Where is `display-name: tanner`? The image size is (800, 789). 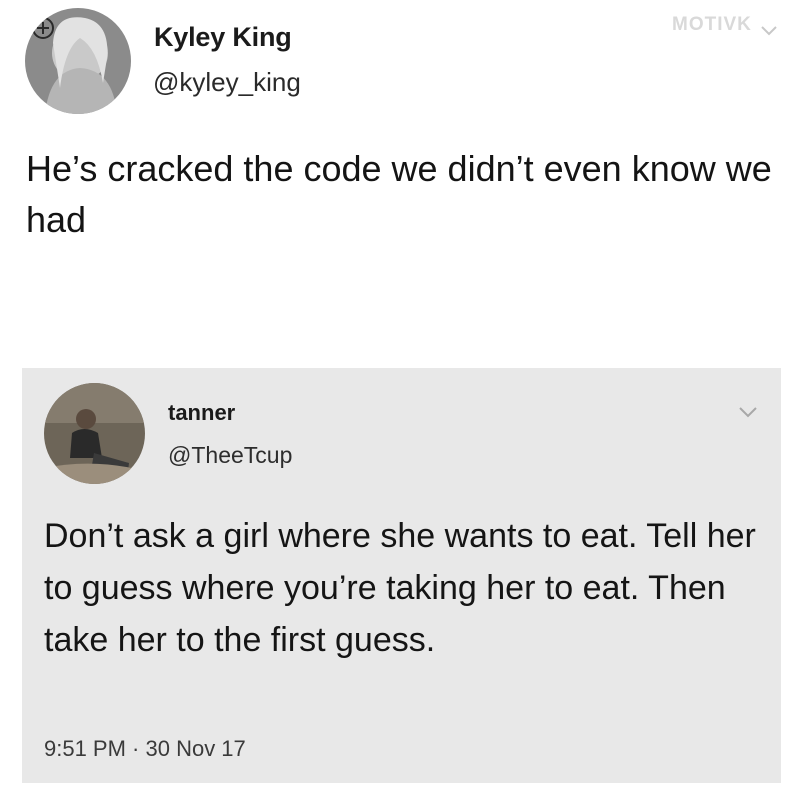 display-name: tanner is located at coordinates (201, 413).